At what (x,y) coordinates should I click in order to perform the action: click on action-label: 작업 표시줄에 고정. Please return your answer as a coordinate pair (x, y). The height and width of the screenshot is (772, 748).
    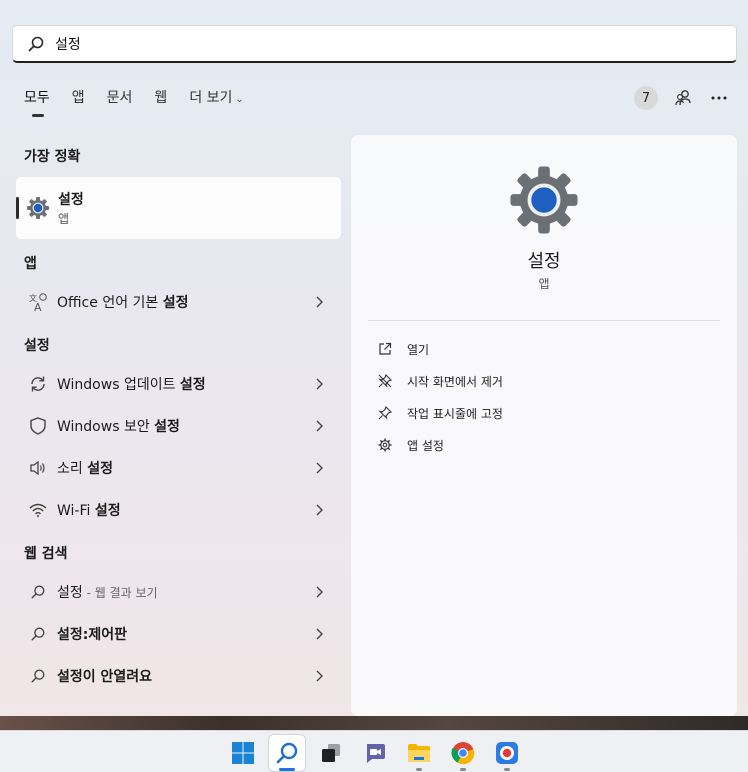
    Looking at the image, I should click on (455, 413).